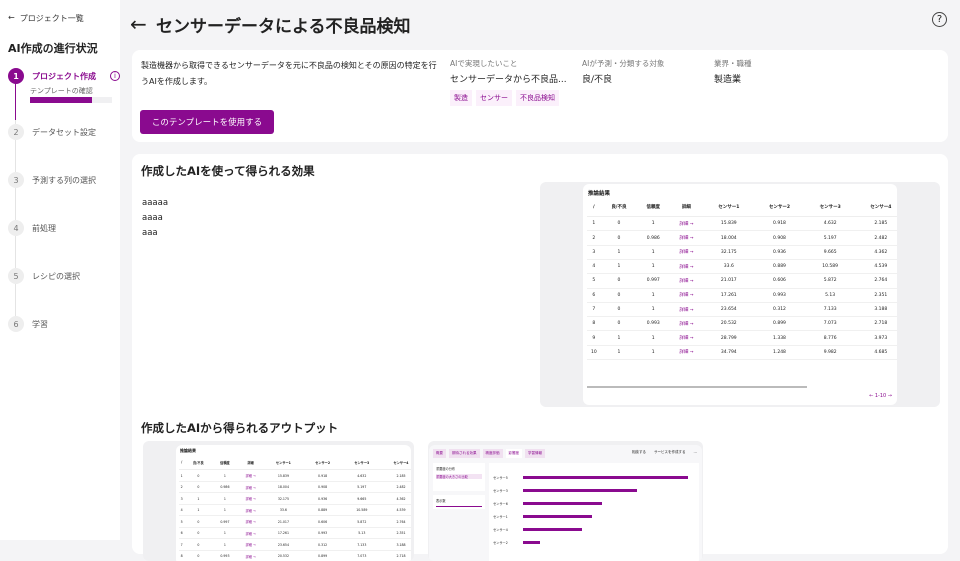 The height and width of the screenshot is (561, 960). What do you see at coordinates (439, 453) in the screenshot?
I see `preview-tab: 概要` at bounding box center [439, 453].